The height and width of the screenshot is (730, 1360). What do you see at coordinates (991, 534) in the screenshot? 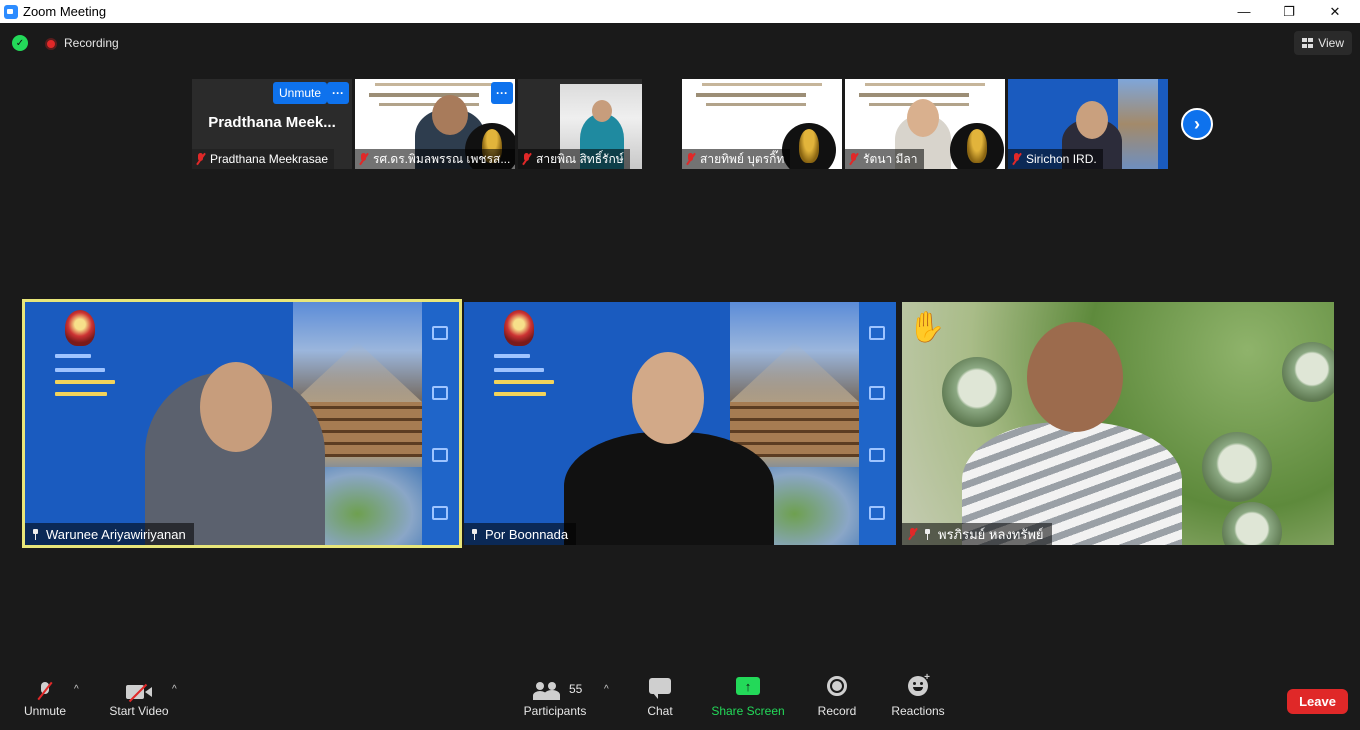
I see `participant-name: พรภิรมย์ หลงทรัพย์` at bounding box center [991, 534].